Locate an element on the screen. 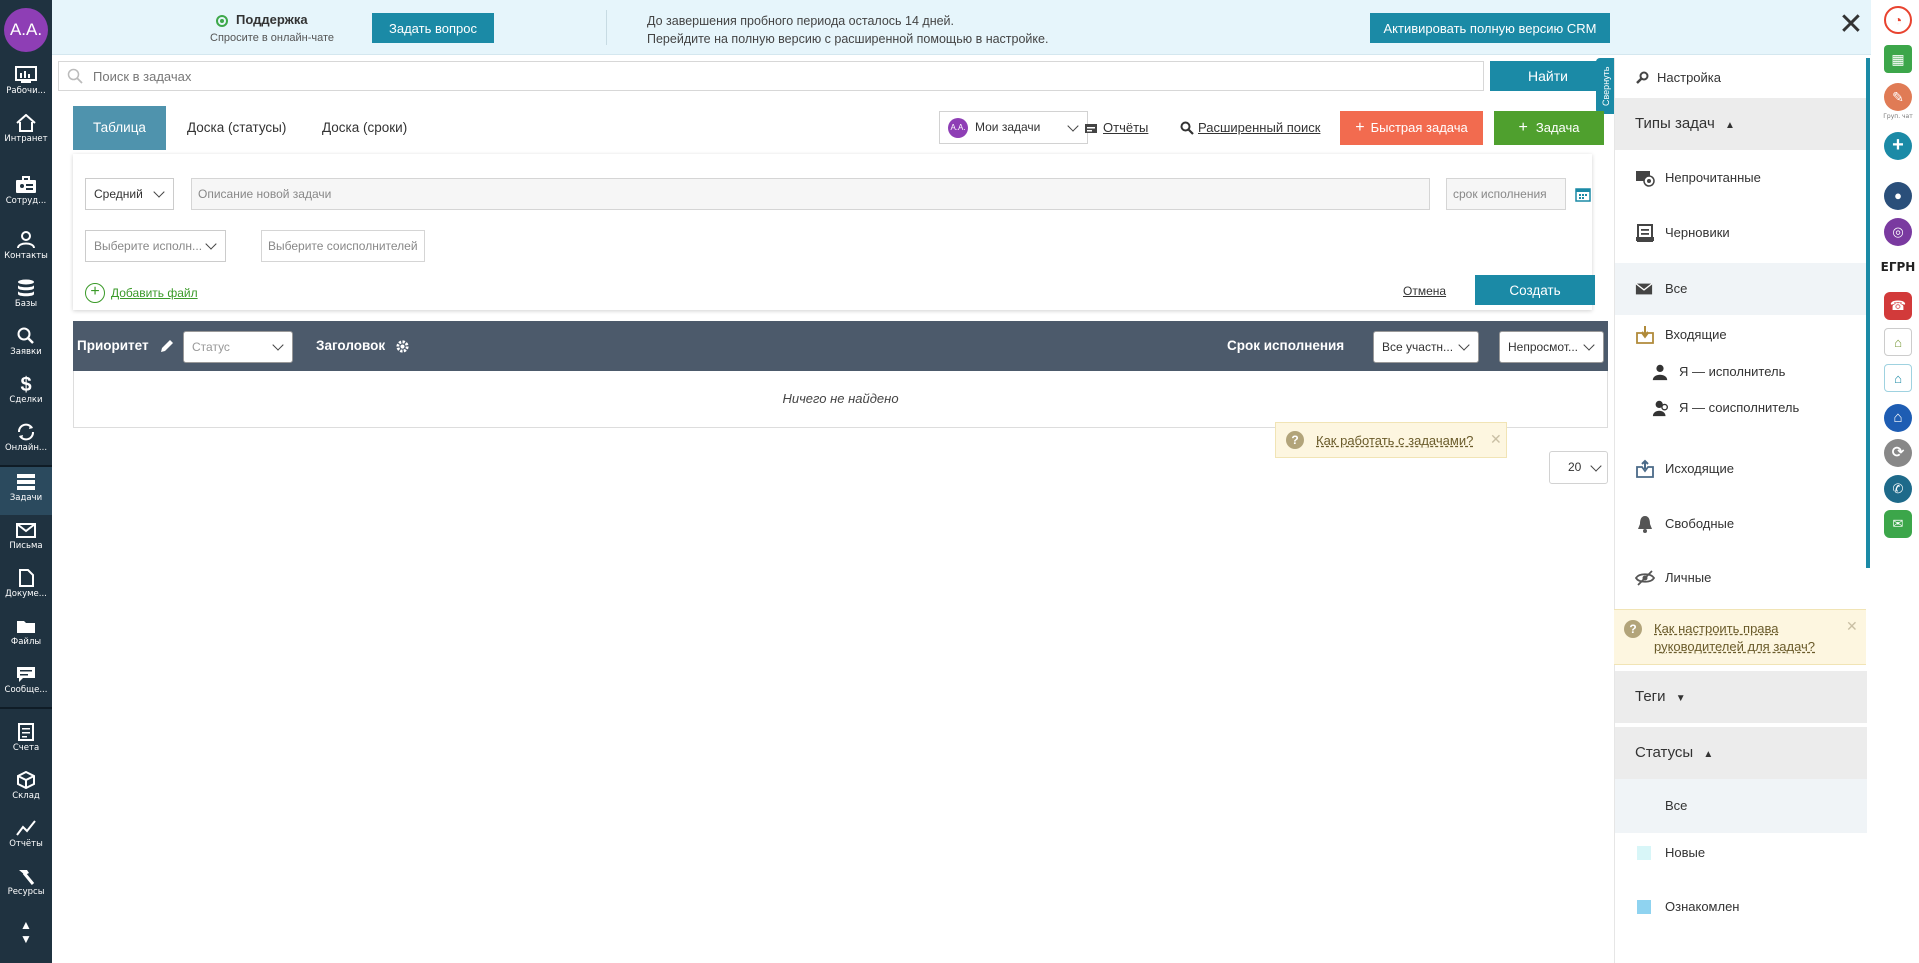 The image size is (1919, 963). calendar-icon is located at coordinates (1583, 194).